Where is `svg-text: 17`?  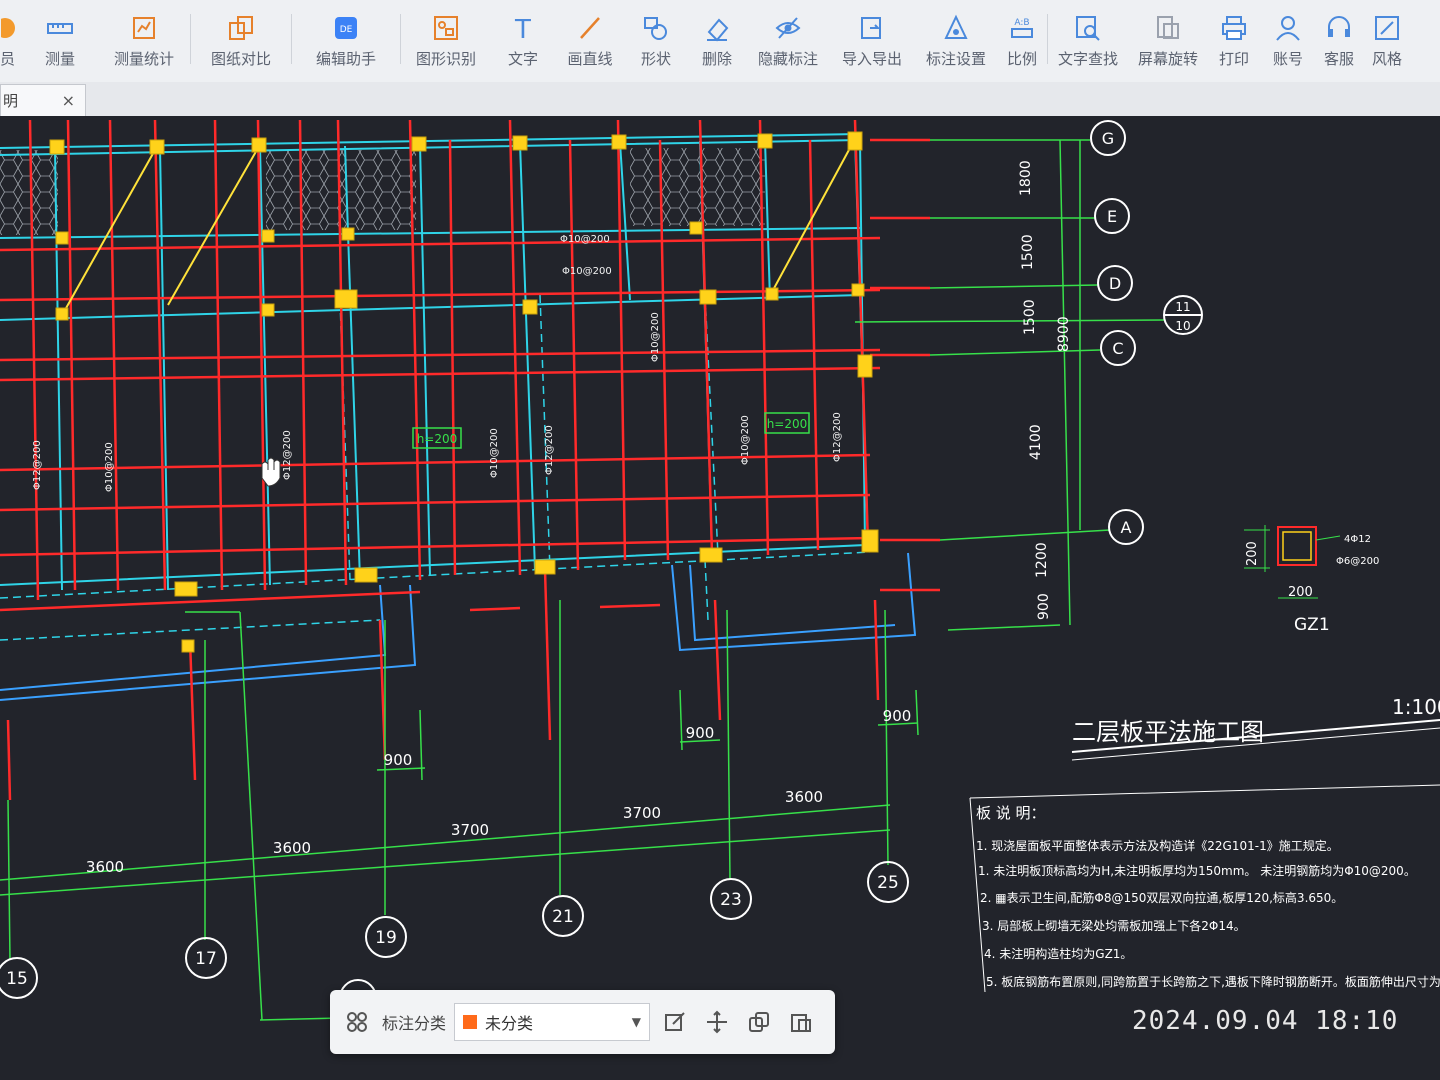
svg-text: 17 is located at coordinates (206, 959).